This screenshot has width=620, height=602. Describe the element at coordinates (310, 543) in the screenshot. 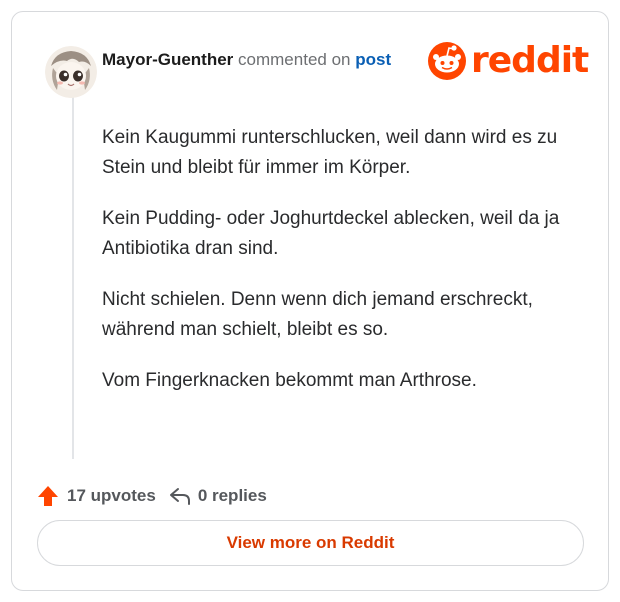

I see `view-more-button: View more on Reddit` at that location.